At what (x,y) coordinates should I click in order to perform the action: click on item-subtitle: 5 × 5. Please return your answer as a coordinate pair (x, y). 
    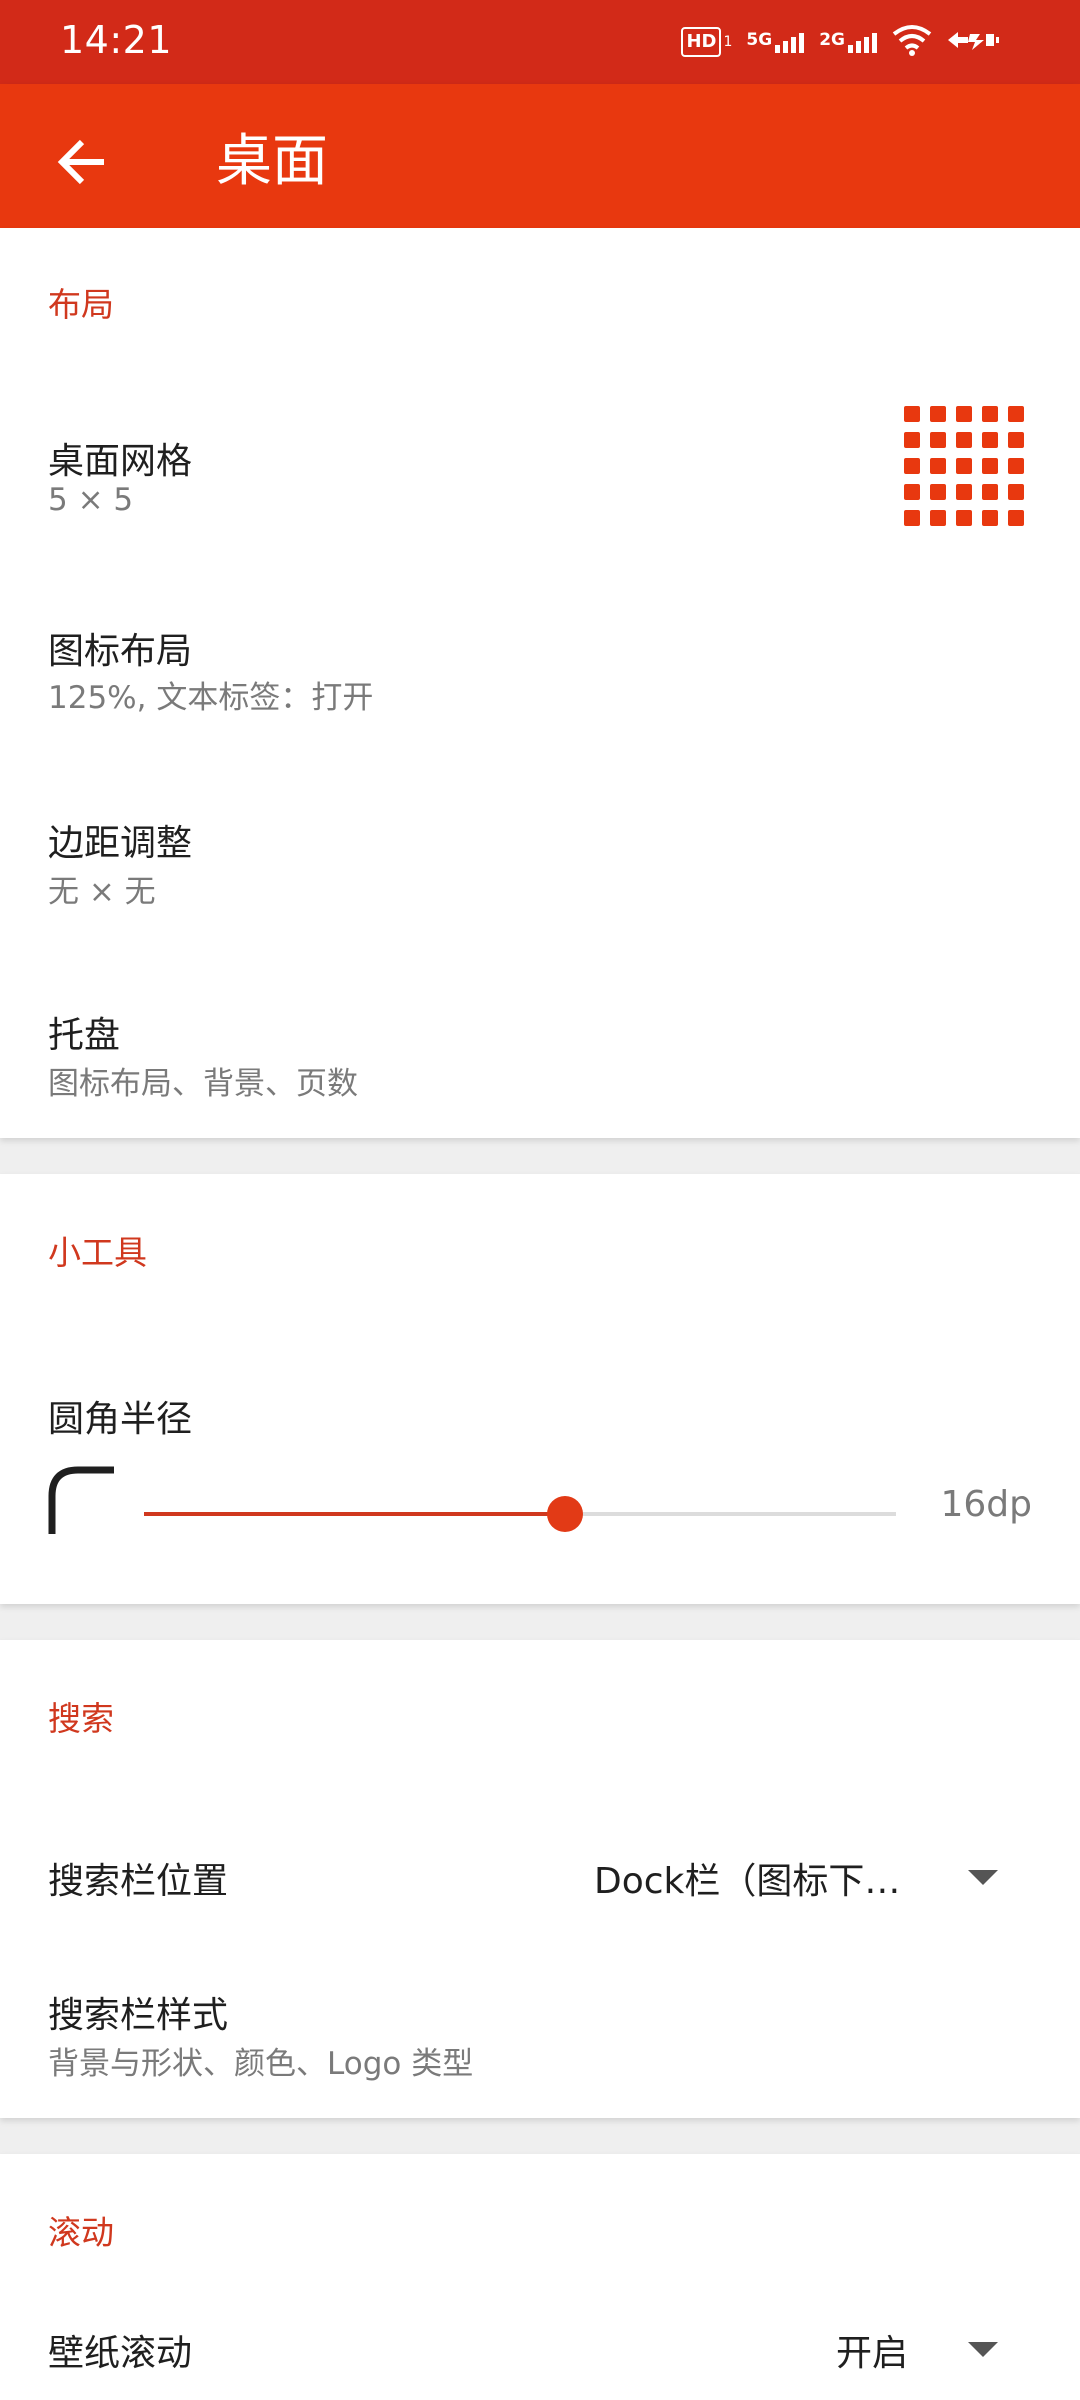
    Looking at the image, I should click on (91, 500).